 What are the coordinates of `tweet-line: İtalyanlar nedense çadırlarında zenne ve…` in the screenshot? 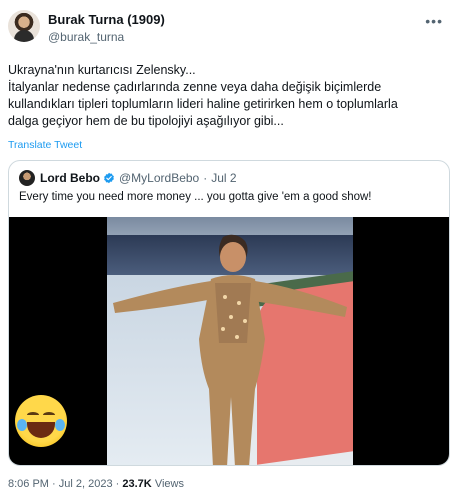 It's located at (195, 87).